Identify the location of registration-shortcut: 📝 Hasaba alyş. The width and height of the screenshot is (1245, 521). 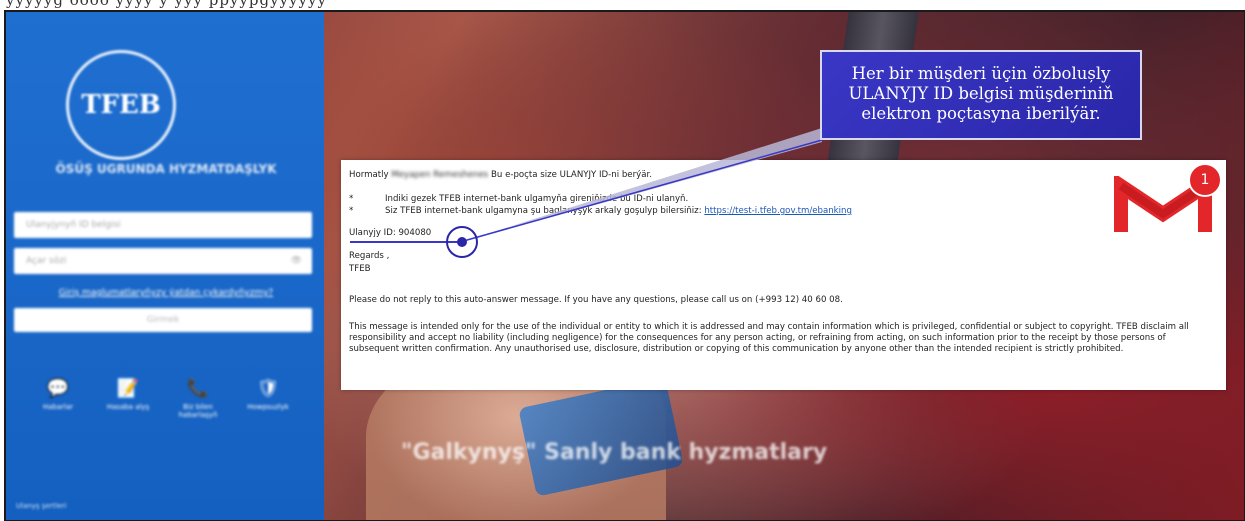
(128, 398).